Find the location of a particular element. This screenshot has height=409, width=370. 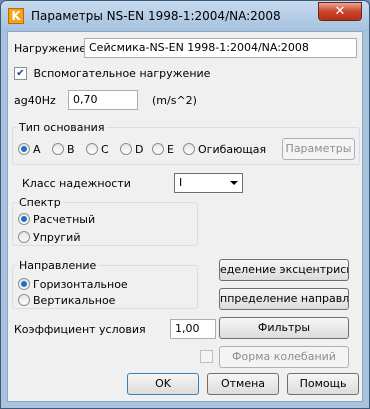

direction-label-horizontal: Горизонтальное is located at coordinates (80, 284).